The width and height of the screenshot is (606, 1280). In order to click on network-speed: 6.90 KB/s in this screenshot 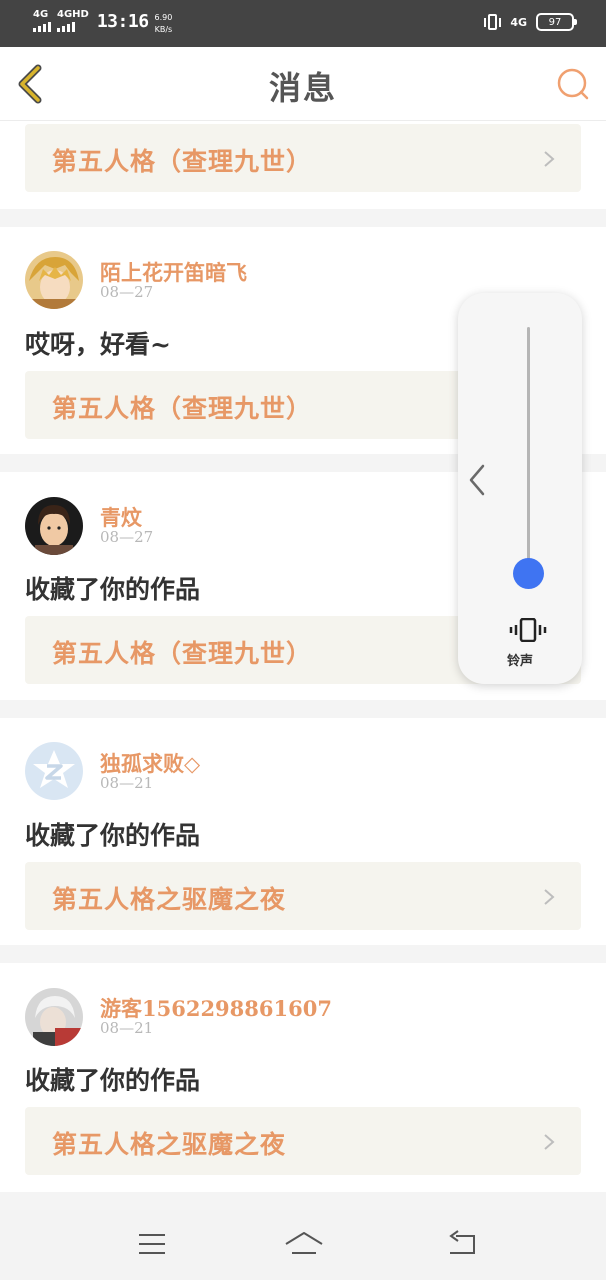, I will do `click(164, 22)`.